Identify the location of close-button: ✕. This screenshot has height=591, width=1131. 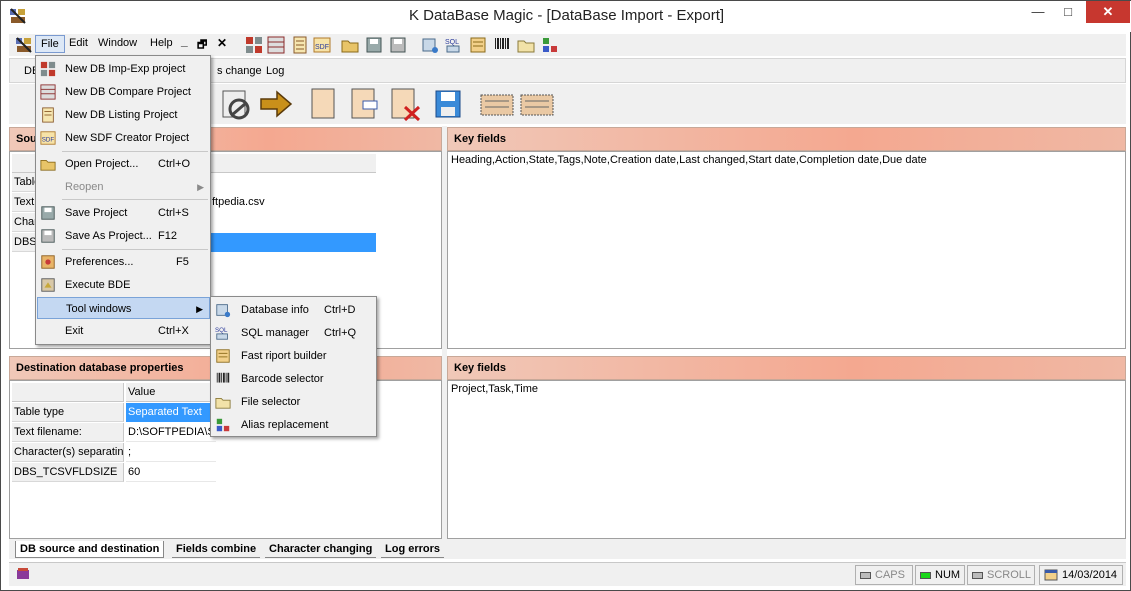
(1108, 12).